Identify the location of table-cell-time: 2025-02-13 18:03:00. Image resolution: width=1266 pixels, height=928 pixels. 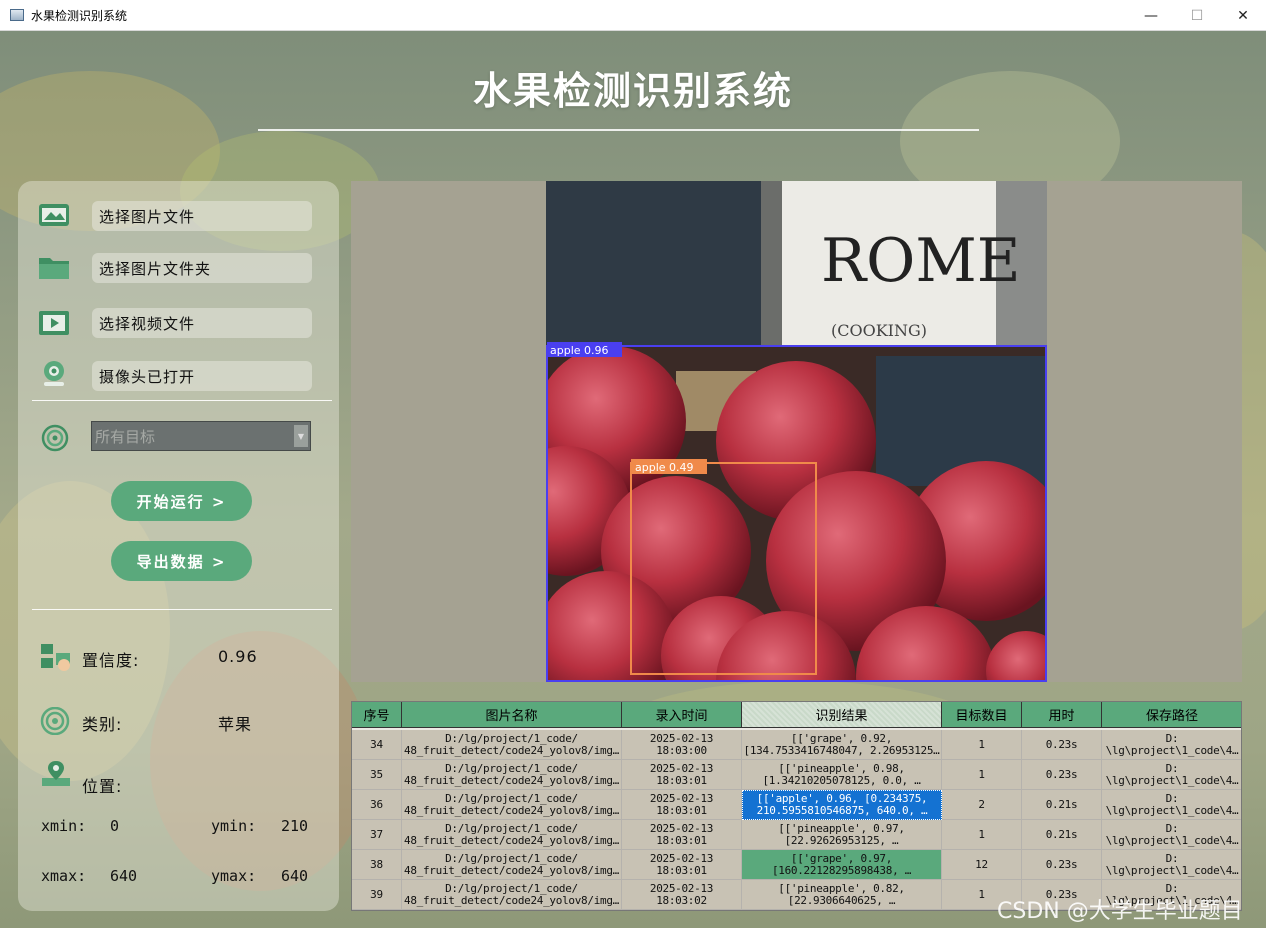
(682, 745).